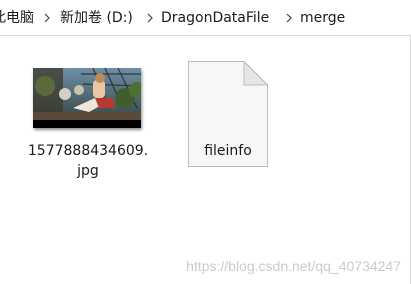 This screenshot has height=284, width=411. What do you see at coordinates (88, 161) in the screenshot?
I see `file-name: 1577888434609.jpg` at bounding box center [88, 161].